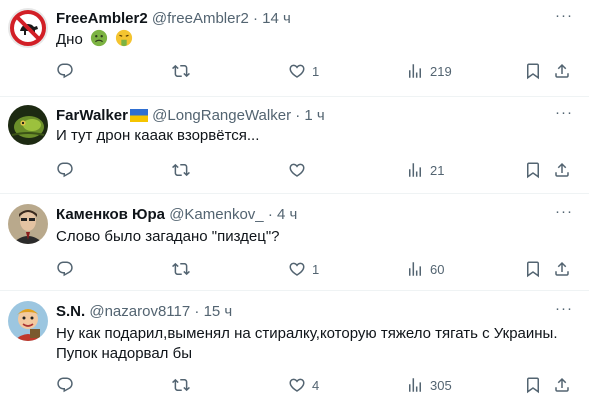 This screenshot has width=589, height=408. I want to click on no-entry-sign-avatar-icon, so click(28, 28).